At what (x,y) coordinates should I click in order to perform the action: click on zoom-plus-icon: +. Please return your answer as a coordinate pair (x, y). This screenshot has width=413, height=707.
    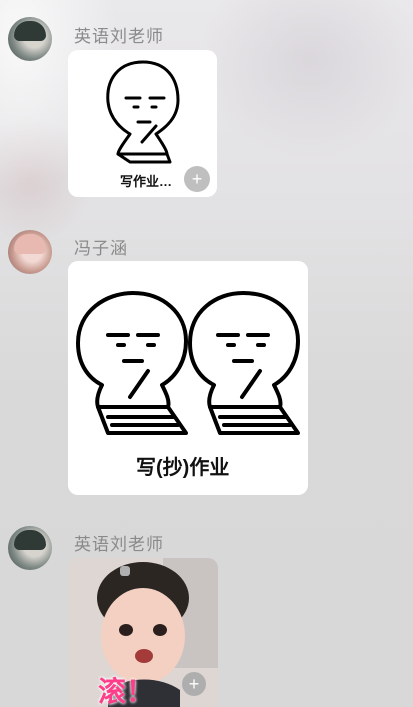
    Looking at the image, I should click on (197, 179).